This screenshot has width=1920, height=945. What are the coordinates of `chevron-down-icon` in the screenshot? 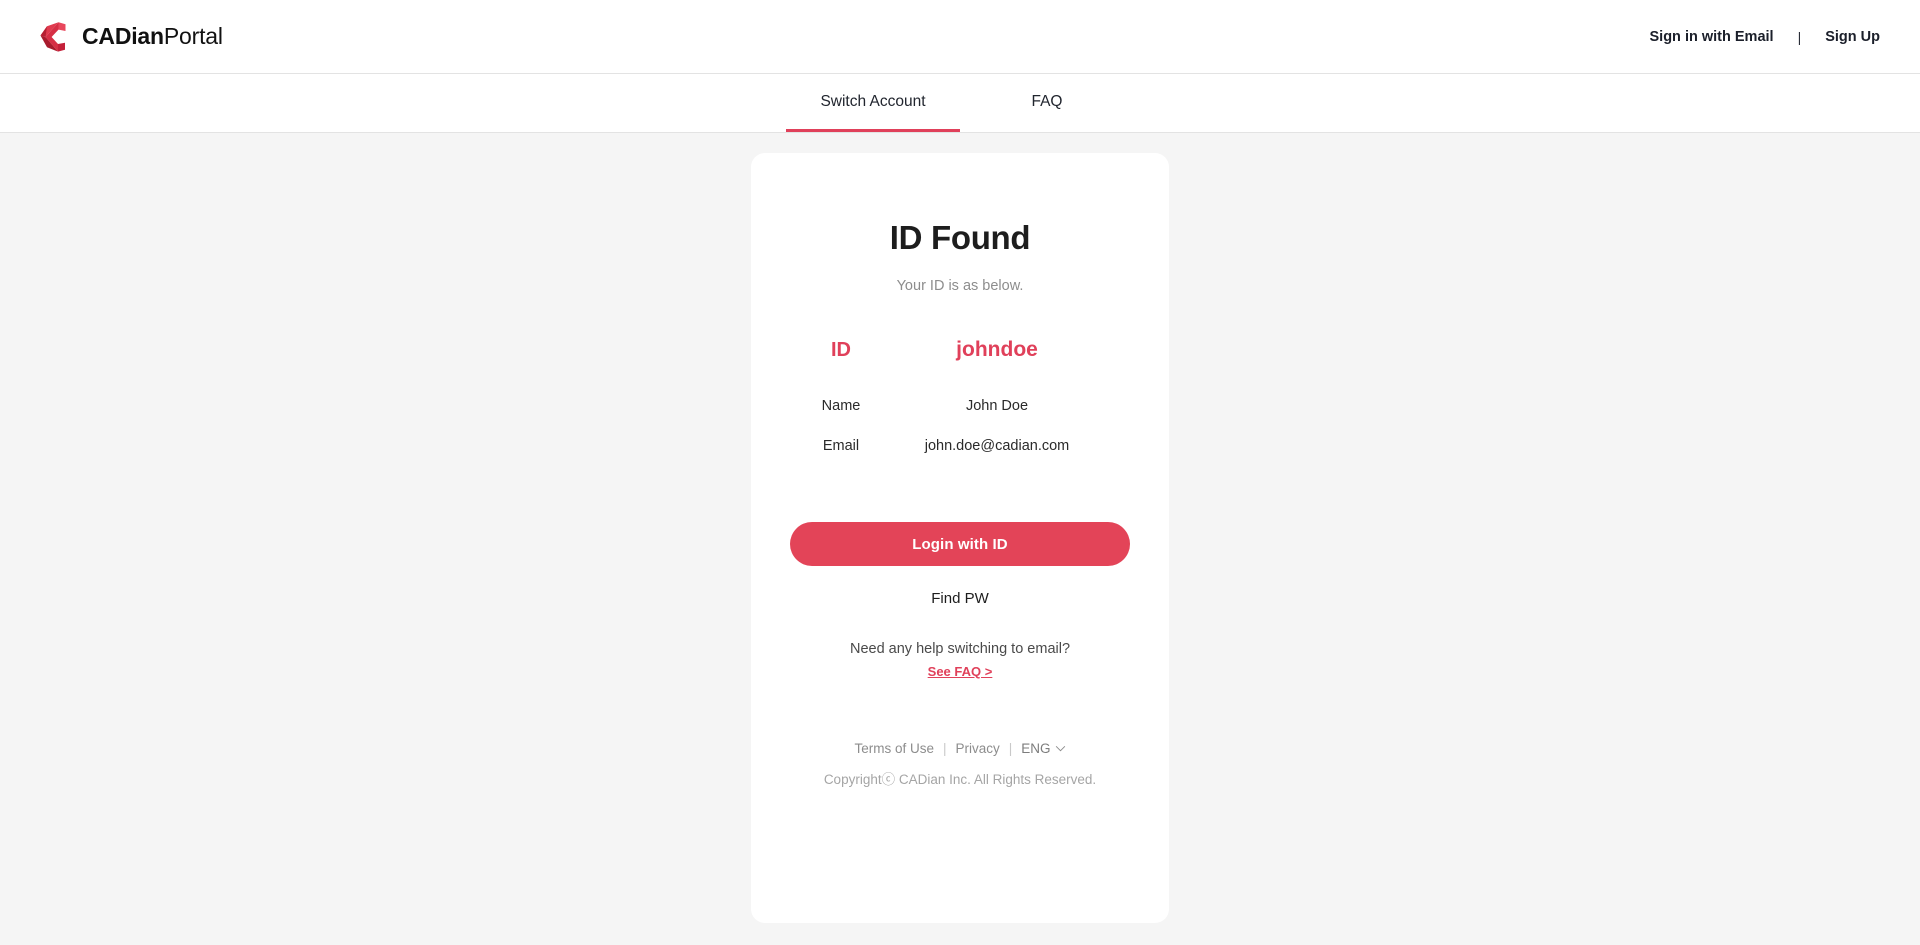 It's located at (1060, 748).